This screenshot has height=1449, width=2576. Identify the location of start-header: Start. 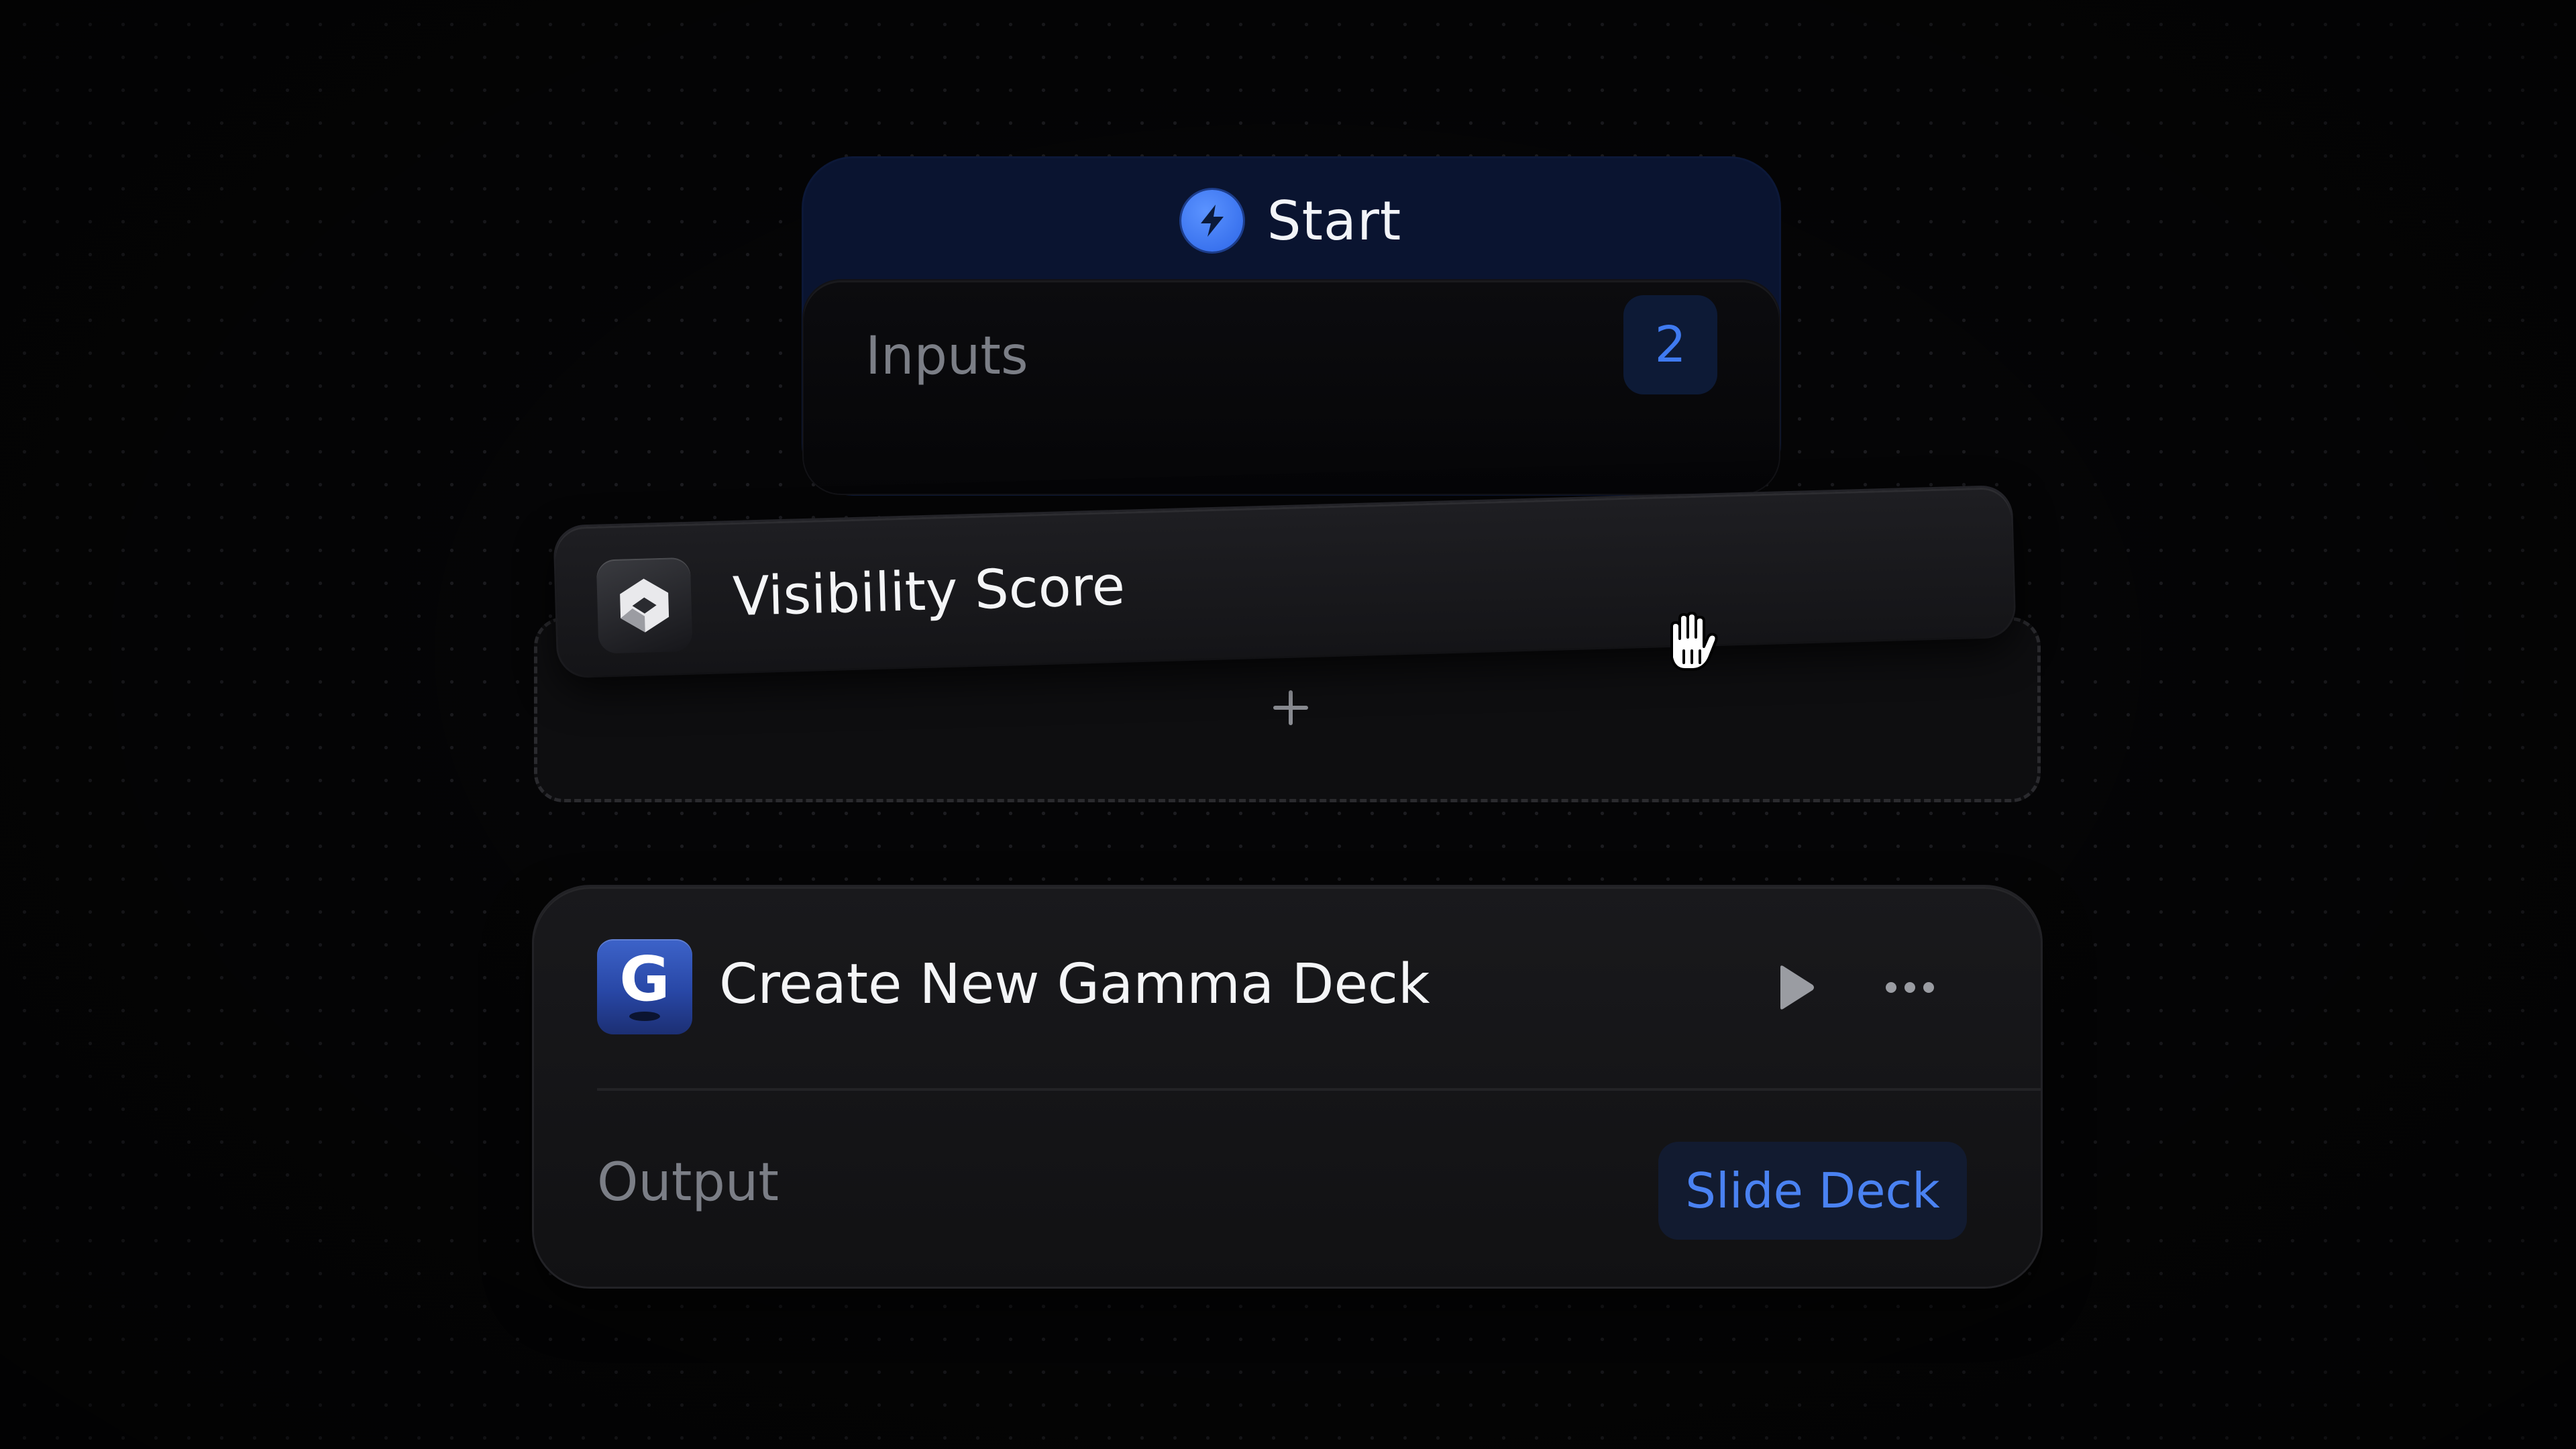
(1291, 220).